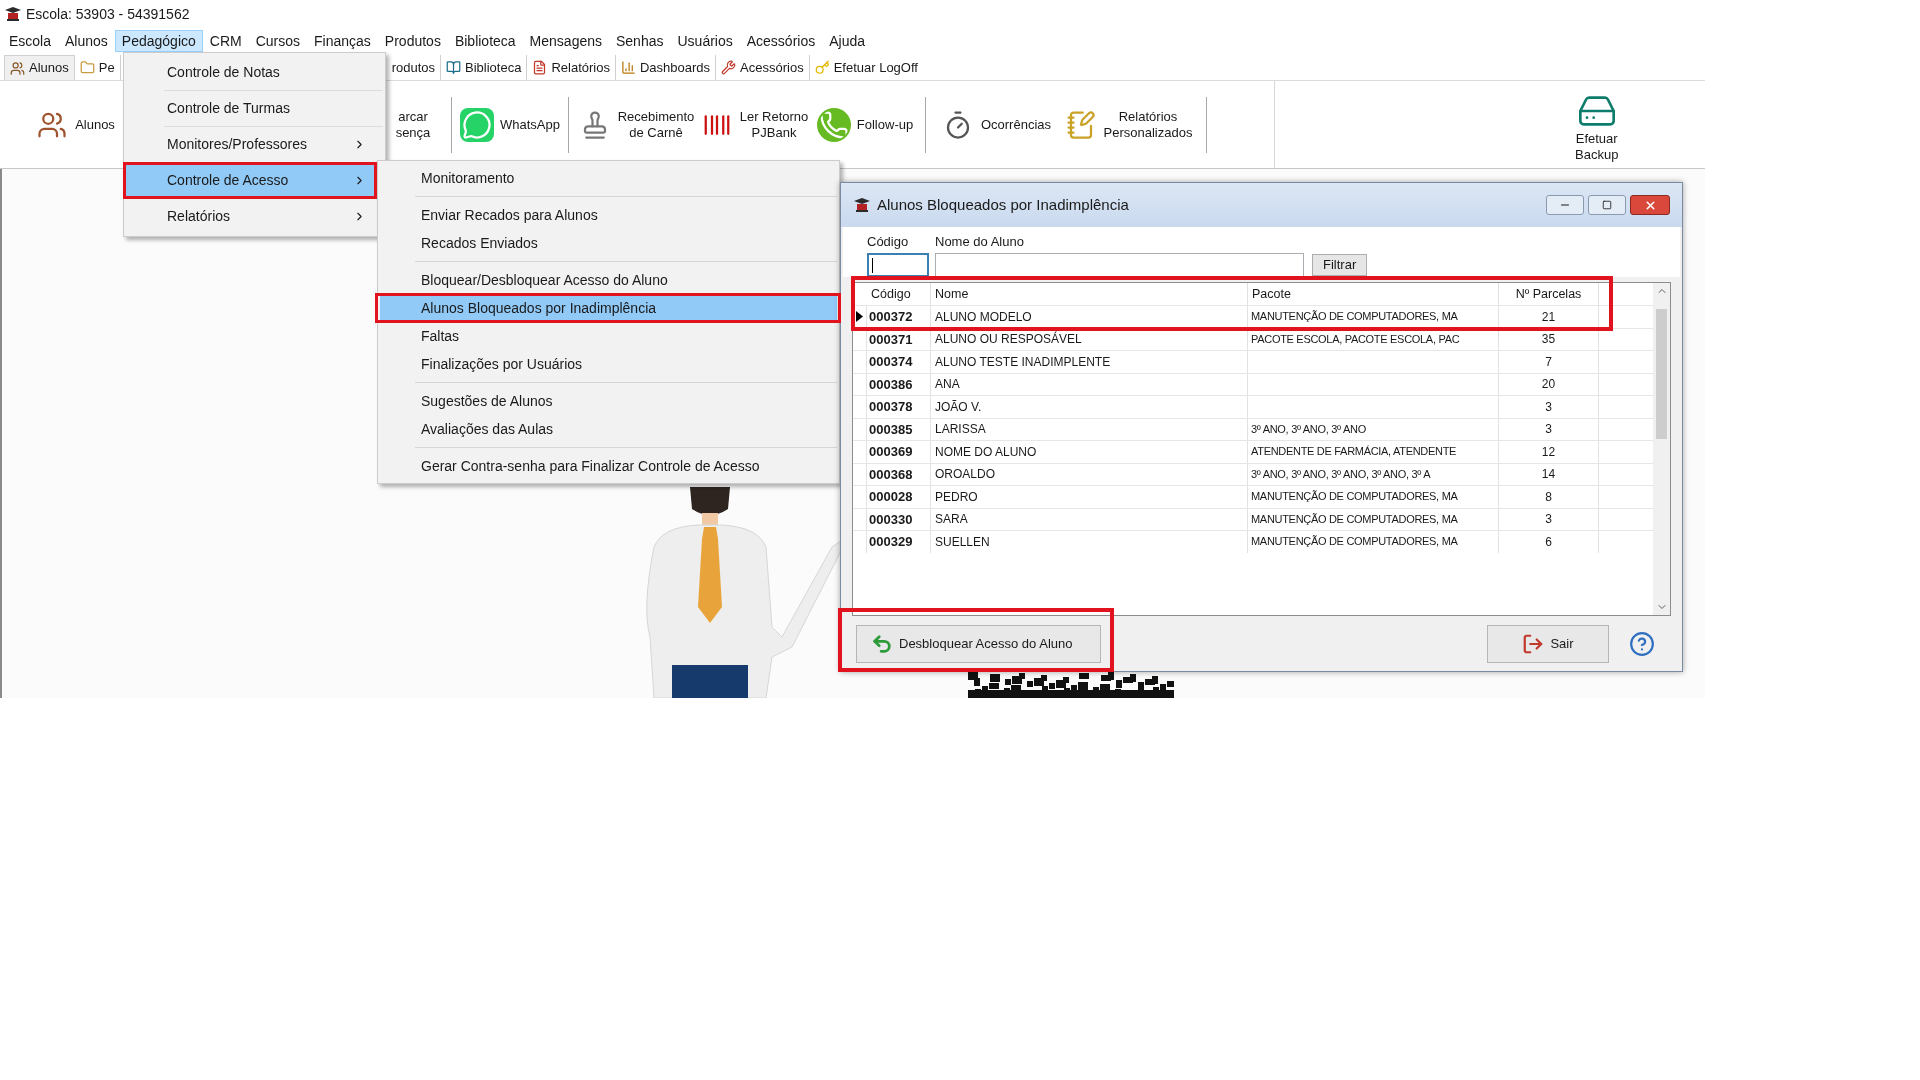 This screenshot has height=1080, width=1920. Describe the element at coordinates (108, 14) in the screenshot. I see `window-title: Escola: 53903 - 54391562` at that location.